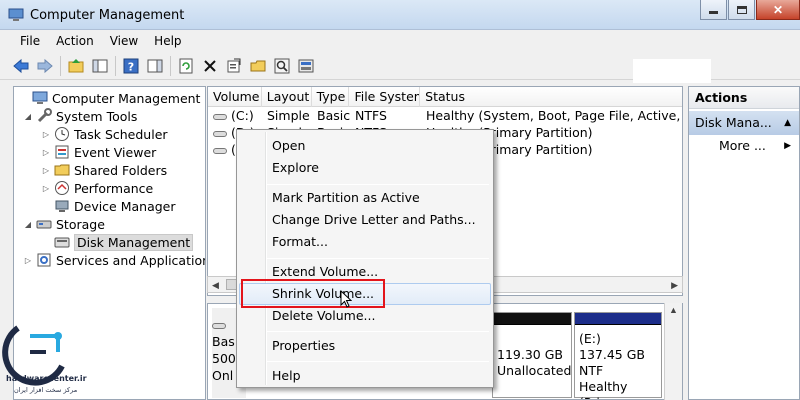 The image size is (800, 400). I want to click on chevron-right-icon: ▶, so click(787, 146).